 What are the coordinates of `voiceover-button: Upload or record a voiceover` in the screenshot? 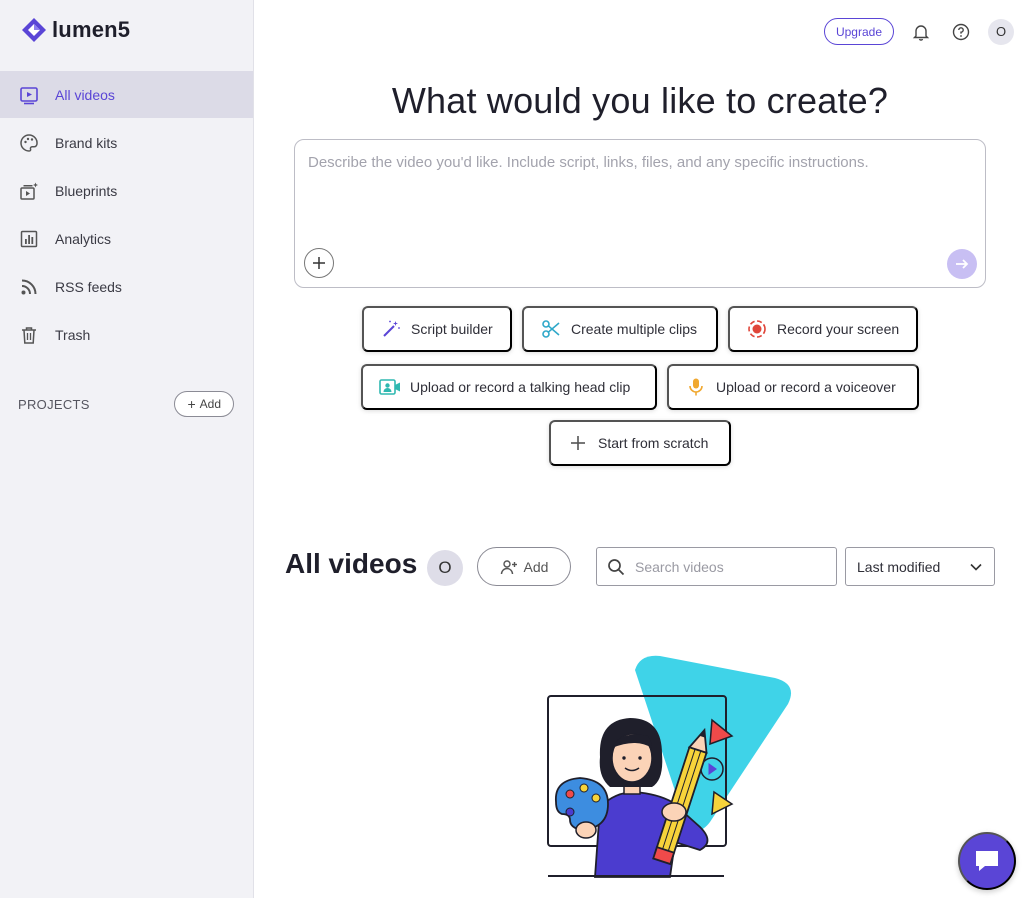 It's located at (793, 387).